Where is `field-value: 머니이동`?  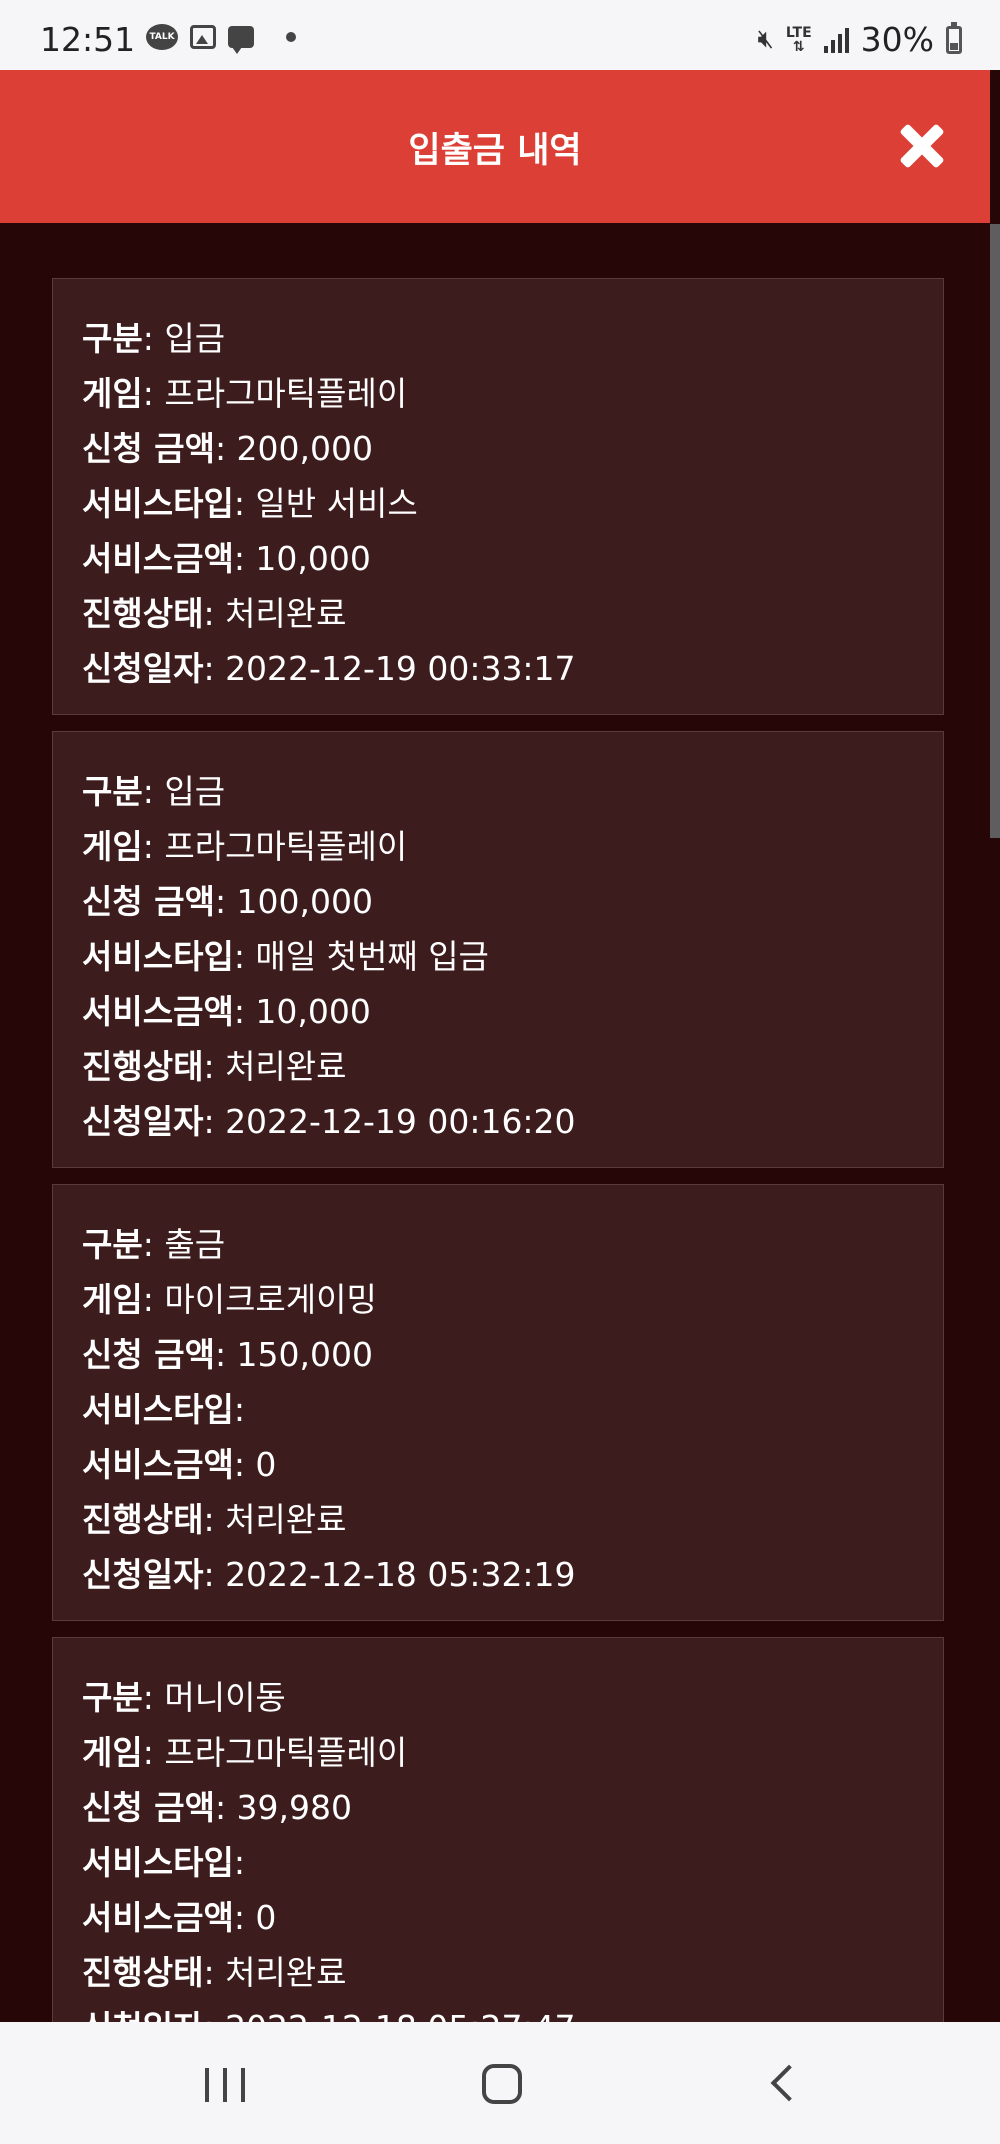
field-value: 머니이동 is located at coordinates (225, 1697).